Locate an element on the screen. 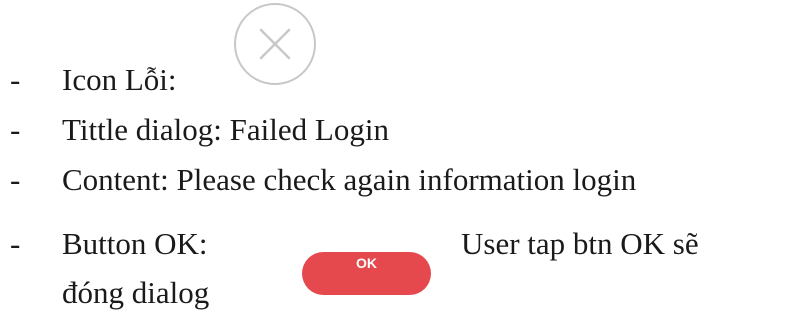 This screenshot has width=794, height=323. button-ok-label: Button OK: is located at coordinates (135, 243).